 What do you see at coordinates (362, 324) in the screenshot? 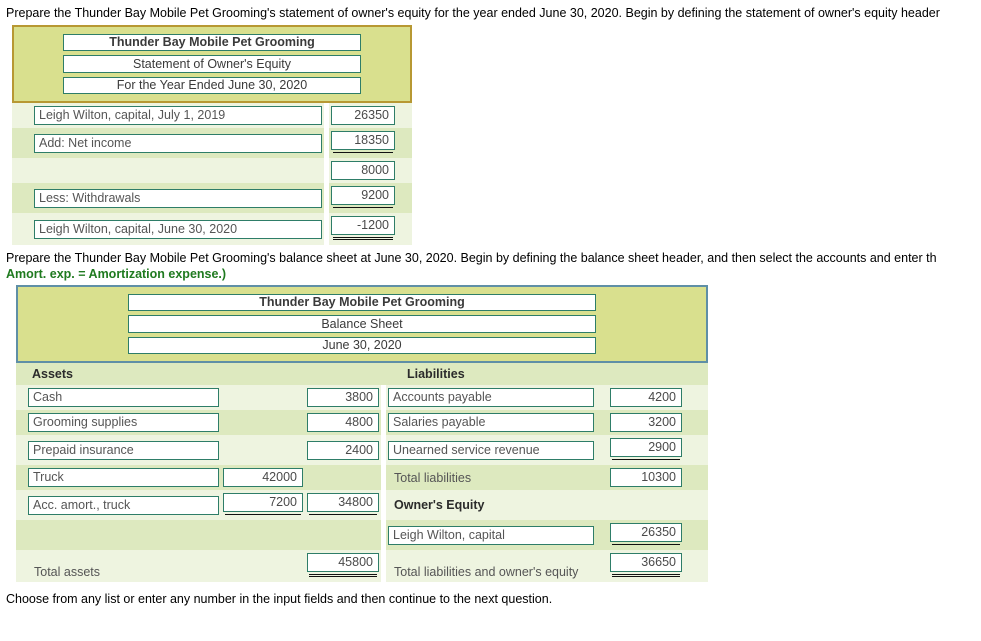
I see `balance-header-title: Balance Sheet` at bounding box center [362, 324].